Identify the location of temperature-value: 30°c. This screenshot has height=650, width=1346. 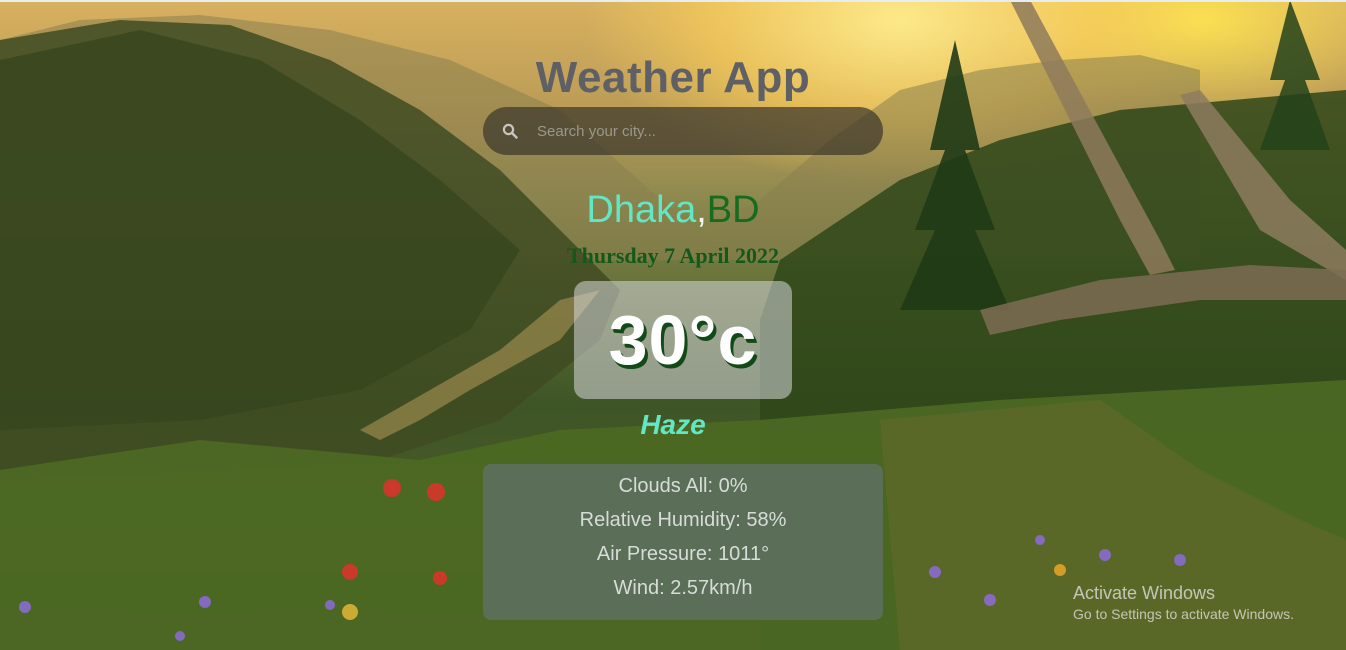
(683, 340).